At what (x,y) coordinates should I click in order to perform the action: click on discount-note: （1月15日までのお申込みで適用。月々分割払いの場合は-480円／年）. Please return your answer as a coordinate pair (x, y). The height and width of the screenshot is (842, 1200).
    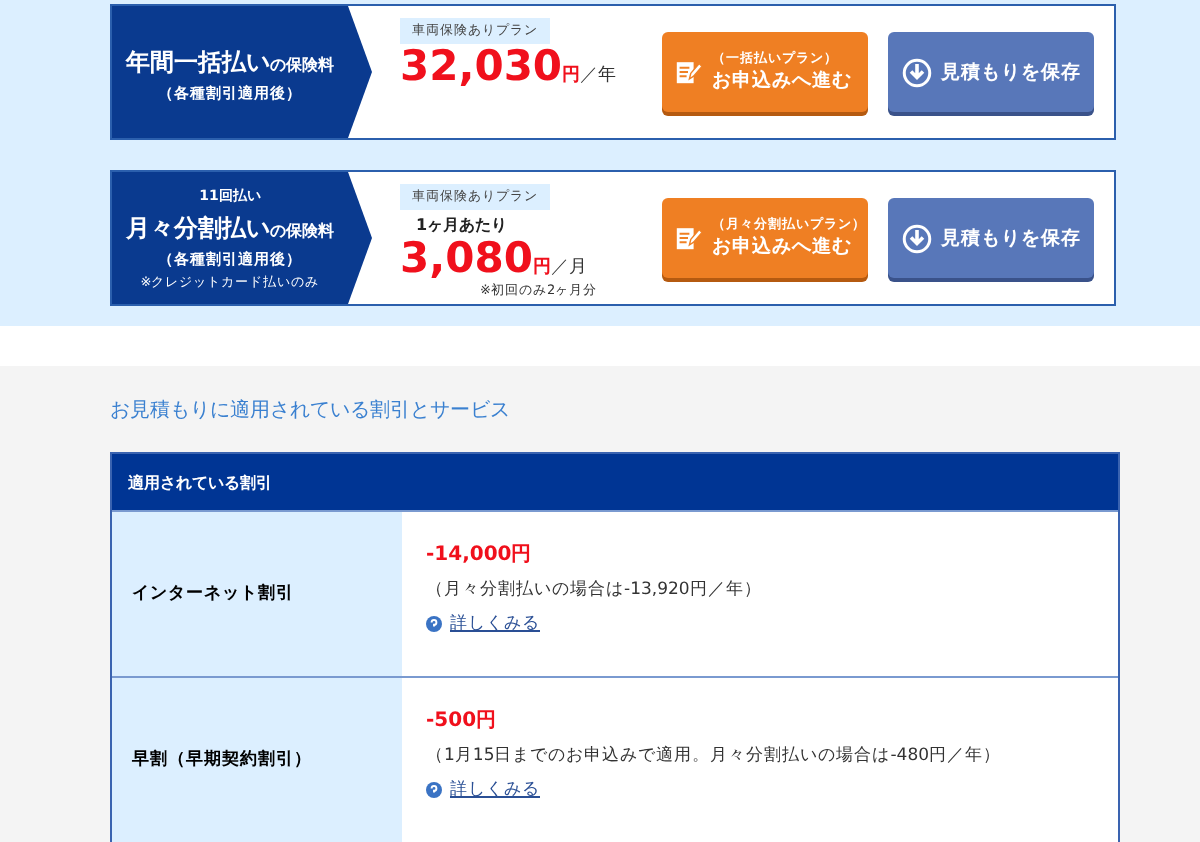
    Looking at the image, I should click on (714, 756).